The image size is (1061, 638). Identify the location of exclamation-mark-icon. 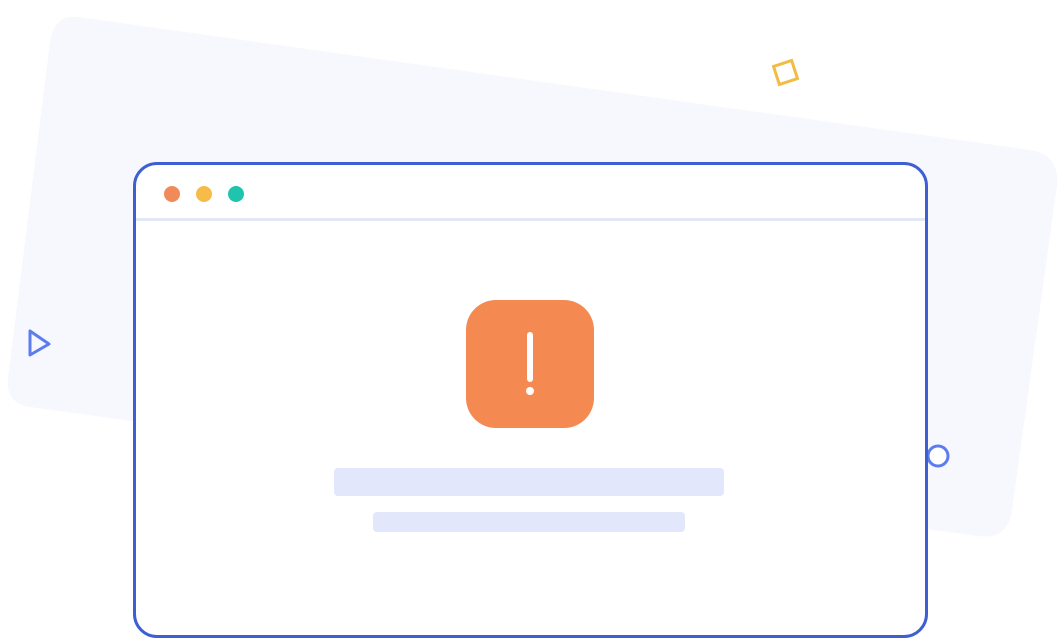
(530, 363).